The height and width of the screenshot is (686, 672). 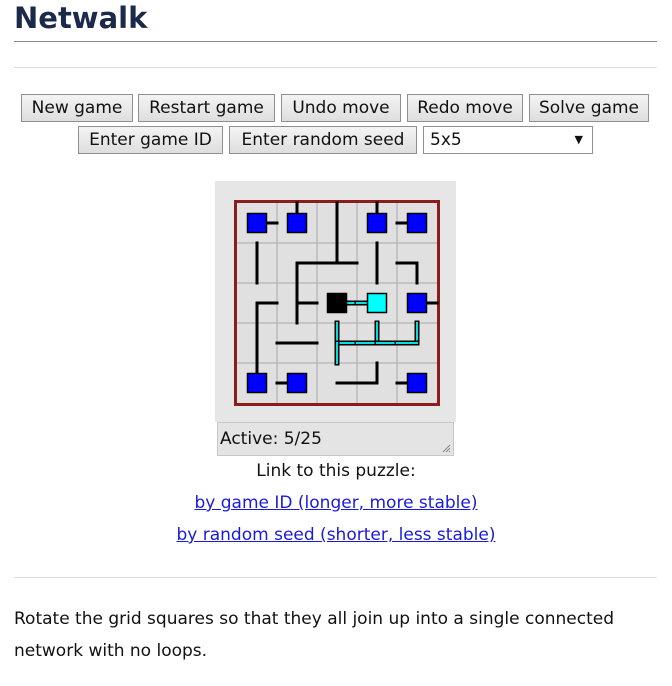 What do you see at coordinates (578, 139) in the screenshot?
I see `chevron-down-icon: ▼` at bounding box center [578, 139].